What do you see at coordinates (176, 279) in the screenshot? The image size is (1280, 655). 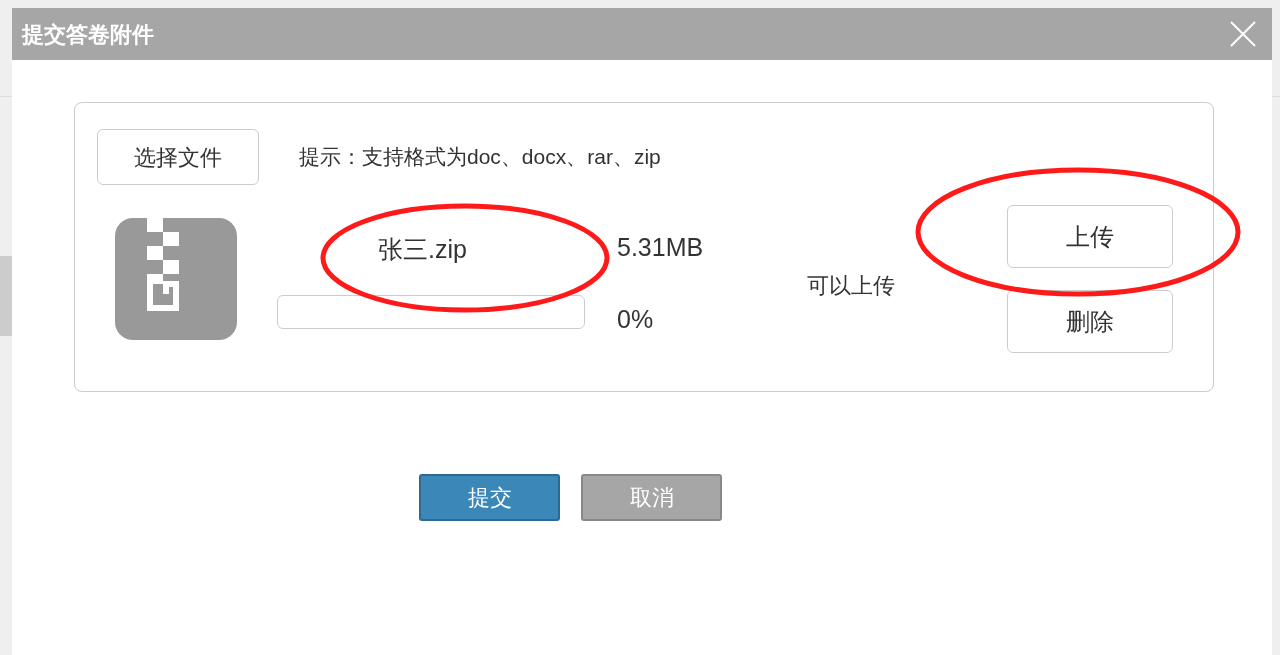 I see `zip-file-icon` at bounding box center [176, 279].